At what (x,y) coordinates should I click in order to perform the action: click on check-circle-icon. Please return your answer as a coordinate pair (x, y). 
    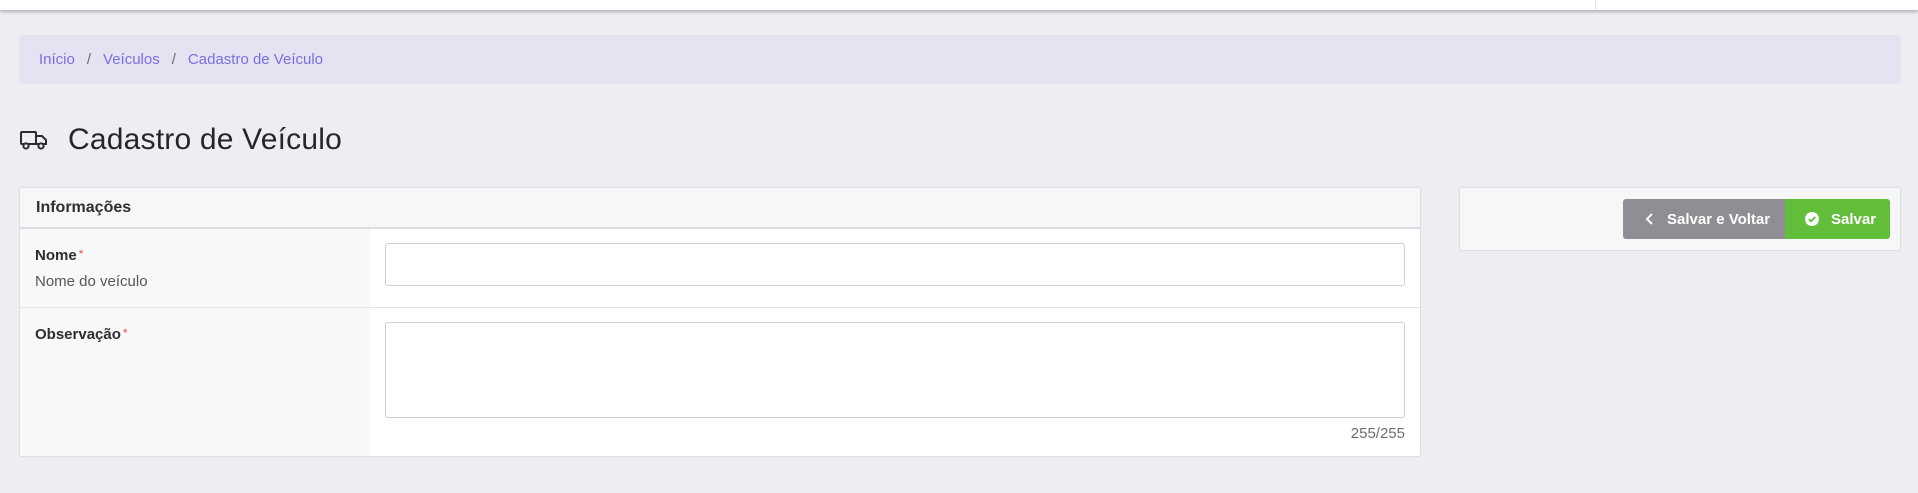
    Looking at the image, I should click on (1812, 219).